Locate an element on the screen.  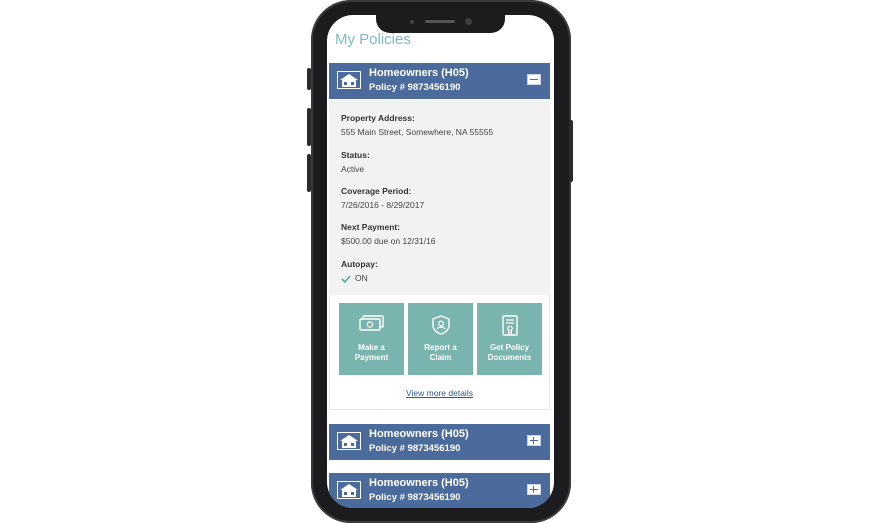
autopay-field: Autopay: ON is located at coordinates (359, 271).